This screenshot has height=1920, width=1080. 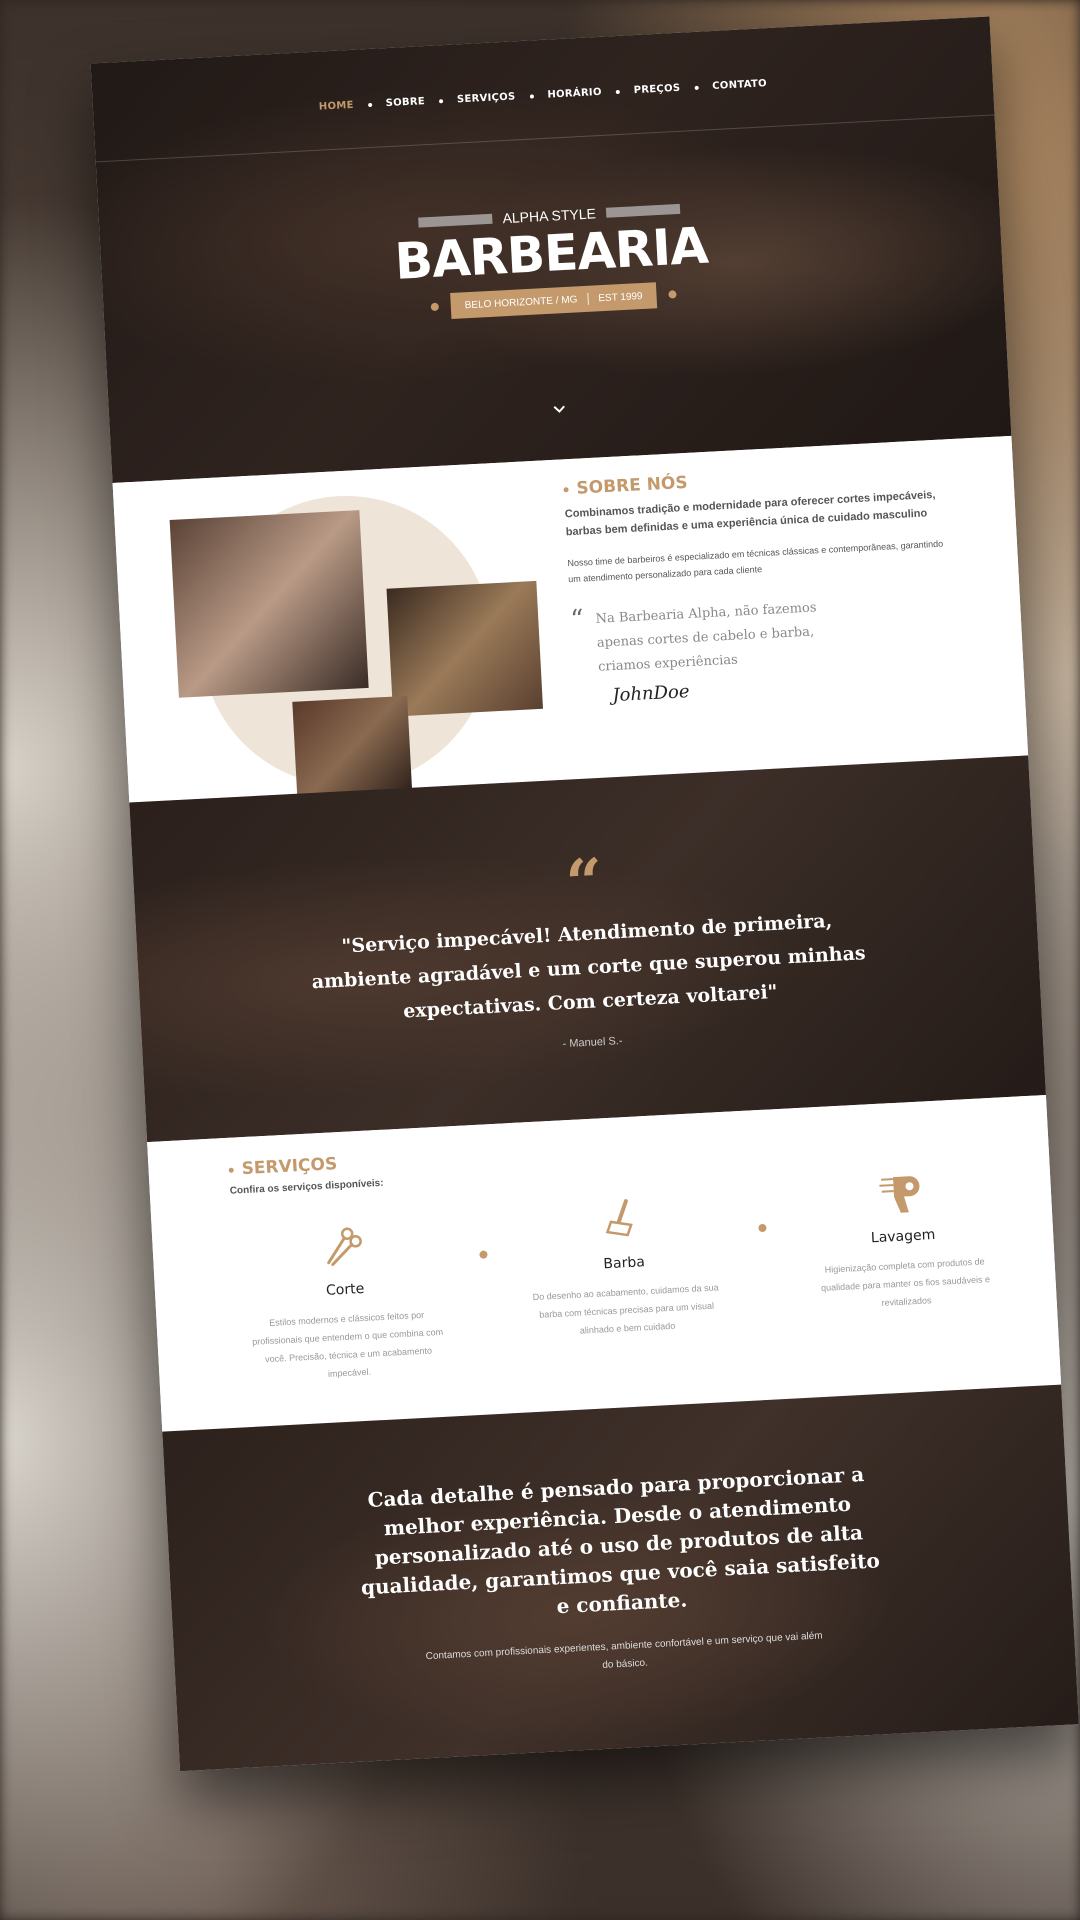 I want to click on location-badge: BELO HORIZONTE / MG EST 1999, so click(x=554, y=301).